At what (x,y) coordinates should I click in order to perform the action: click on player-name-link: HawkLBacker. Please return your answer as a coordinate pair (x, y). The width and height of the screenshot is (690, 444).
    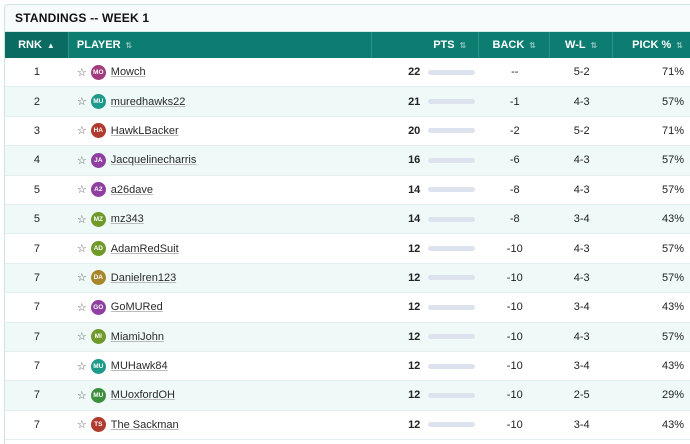
    Looking at the image, I should click on (145, 131).